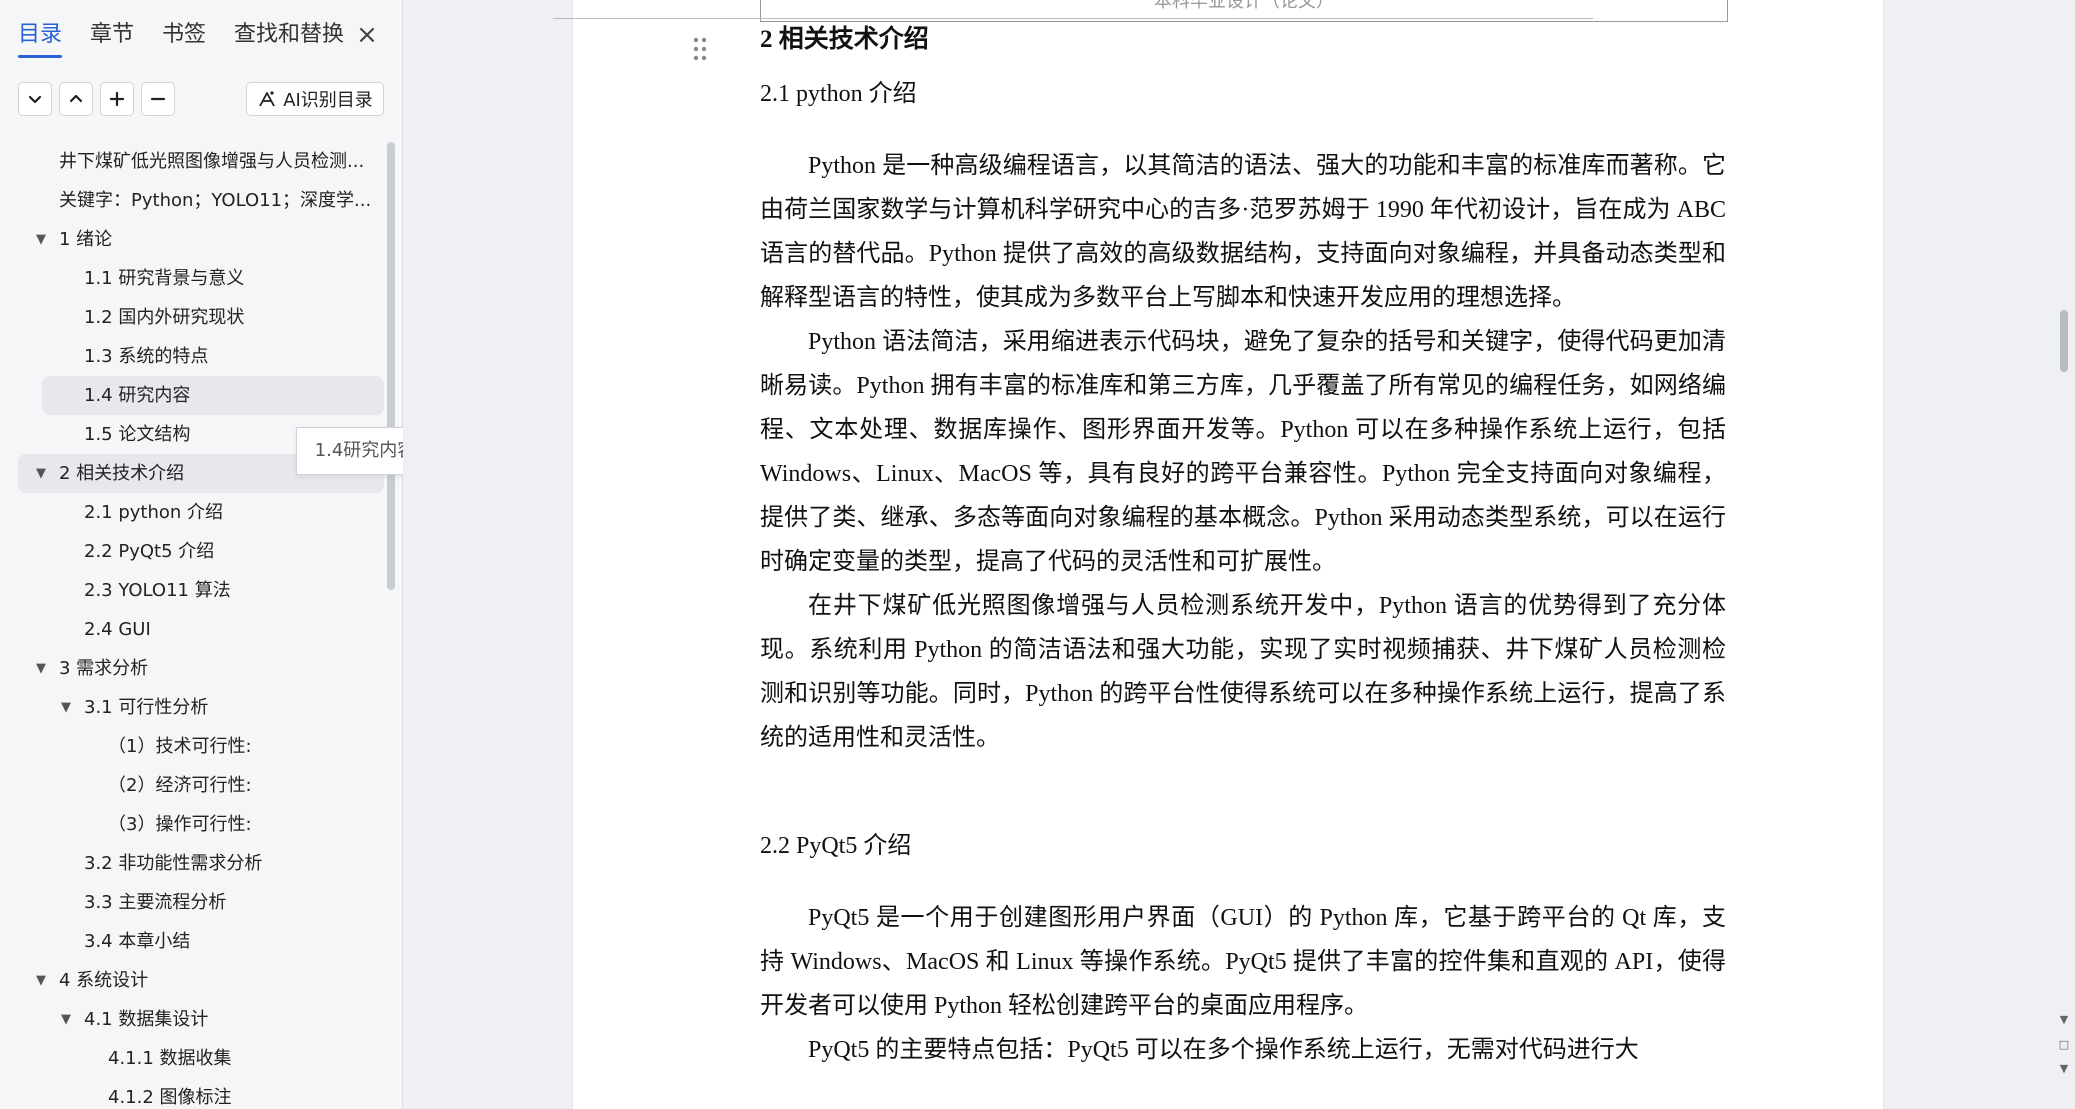 This screenshot has width=2075, height=1109. What do you see at coordinates (170, 1097) in the screenshot?
I see `toc-item-label: 4.1.2 图像标注` at bounding box center [170, 1097].